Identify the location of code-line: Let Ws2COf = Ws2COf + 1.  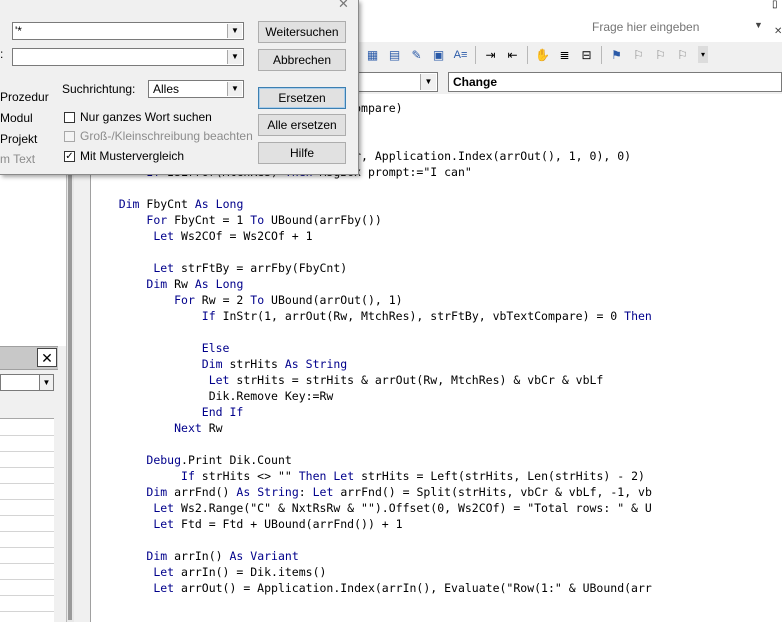
(201, 236).